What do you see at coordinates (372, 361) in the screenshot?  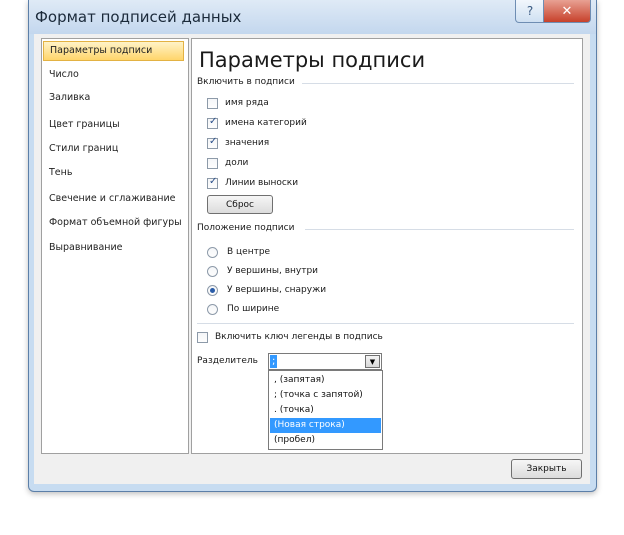 I see `chevron-down-icon: ▼` at bounding box center [372, 361].